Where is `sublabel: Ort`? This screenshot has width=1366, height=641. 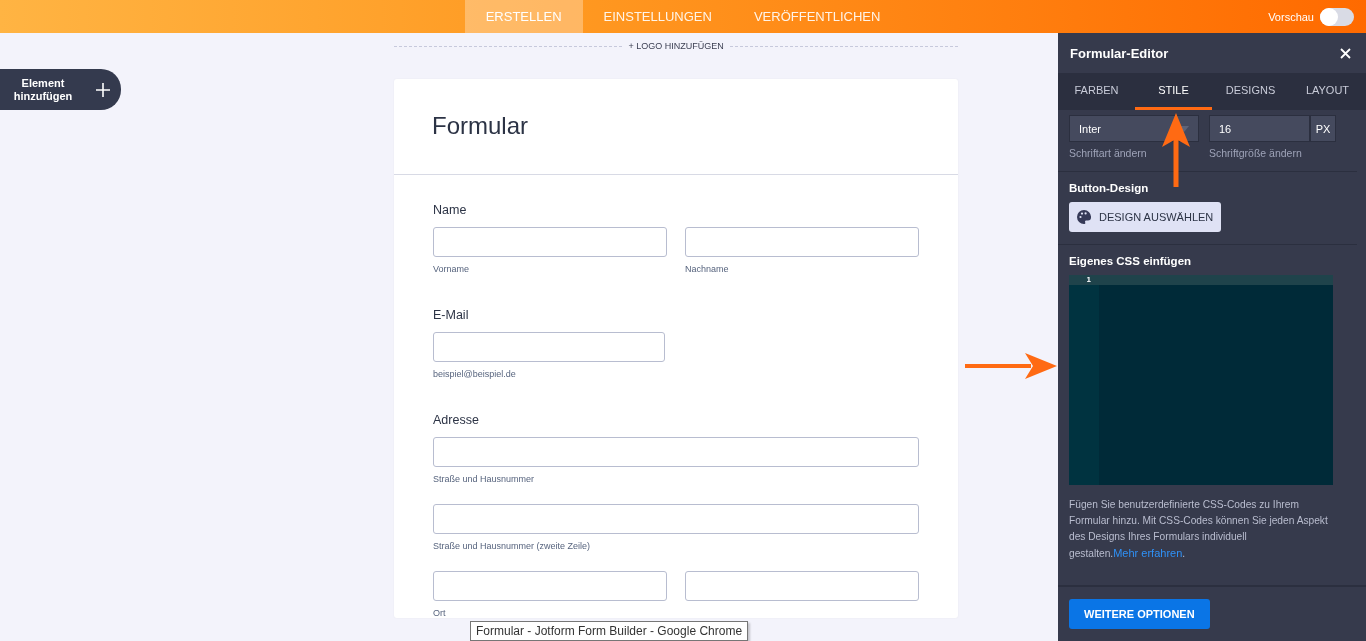
sublabel: Ort is located at coordinates (440, 613).